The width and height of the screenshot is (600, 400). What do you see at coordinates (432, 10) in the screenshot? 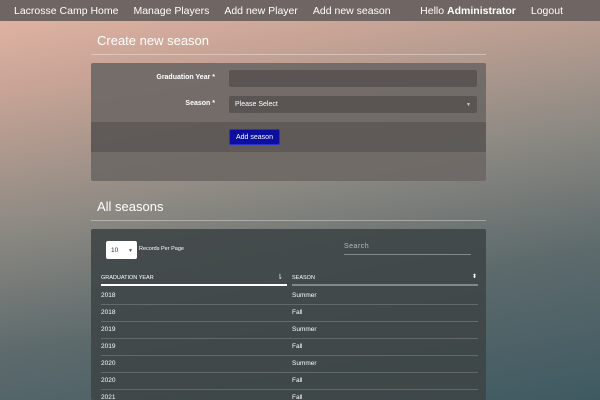
I see `greeting-text: Hello` at bounding box center [432, 10].